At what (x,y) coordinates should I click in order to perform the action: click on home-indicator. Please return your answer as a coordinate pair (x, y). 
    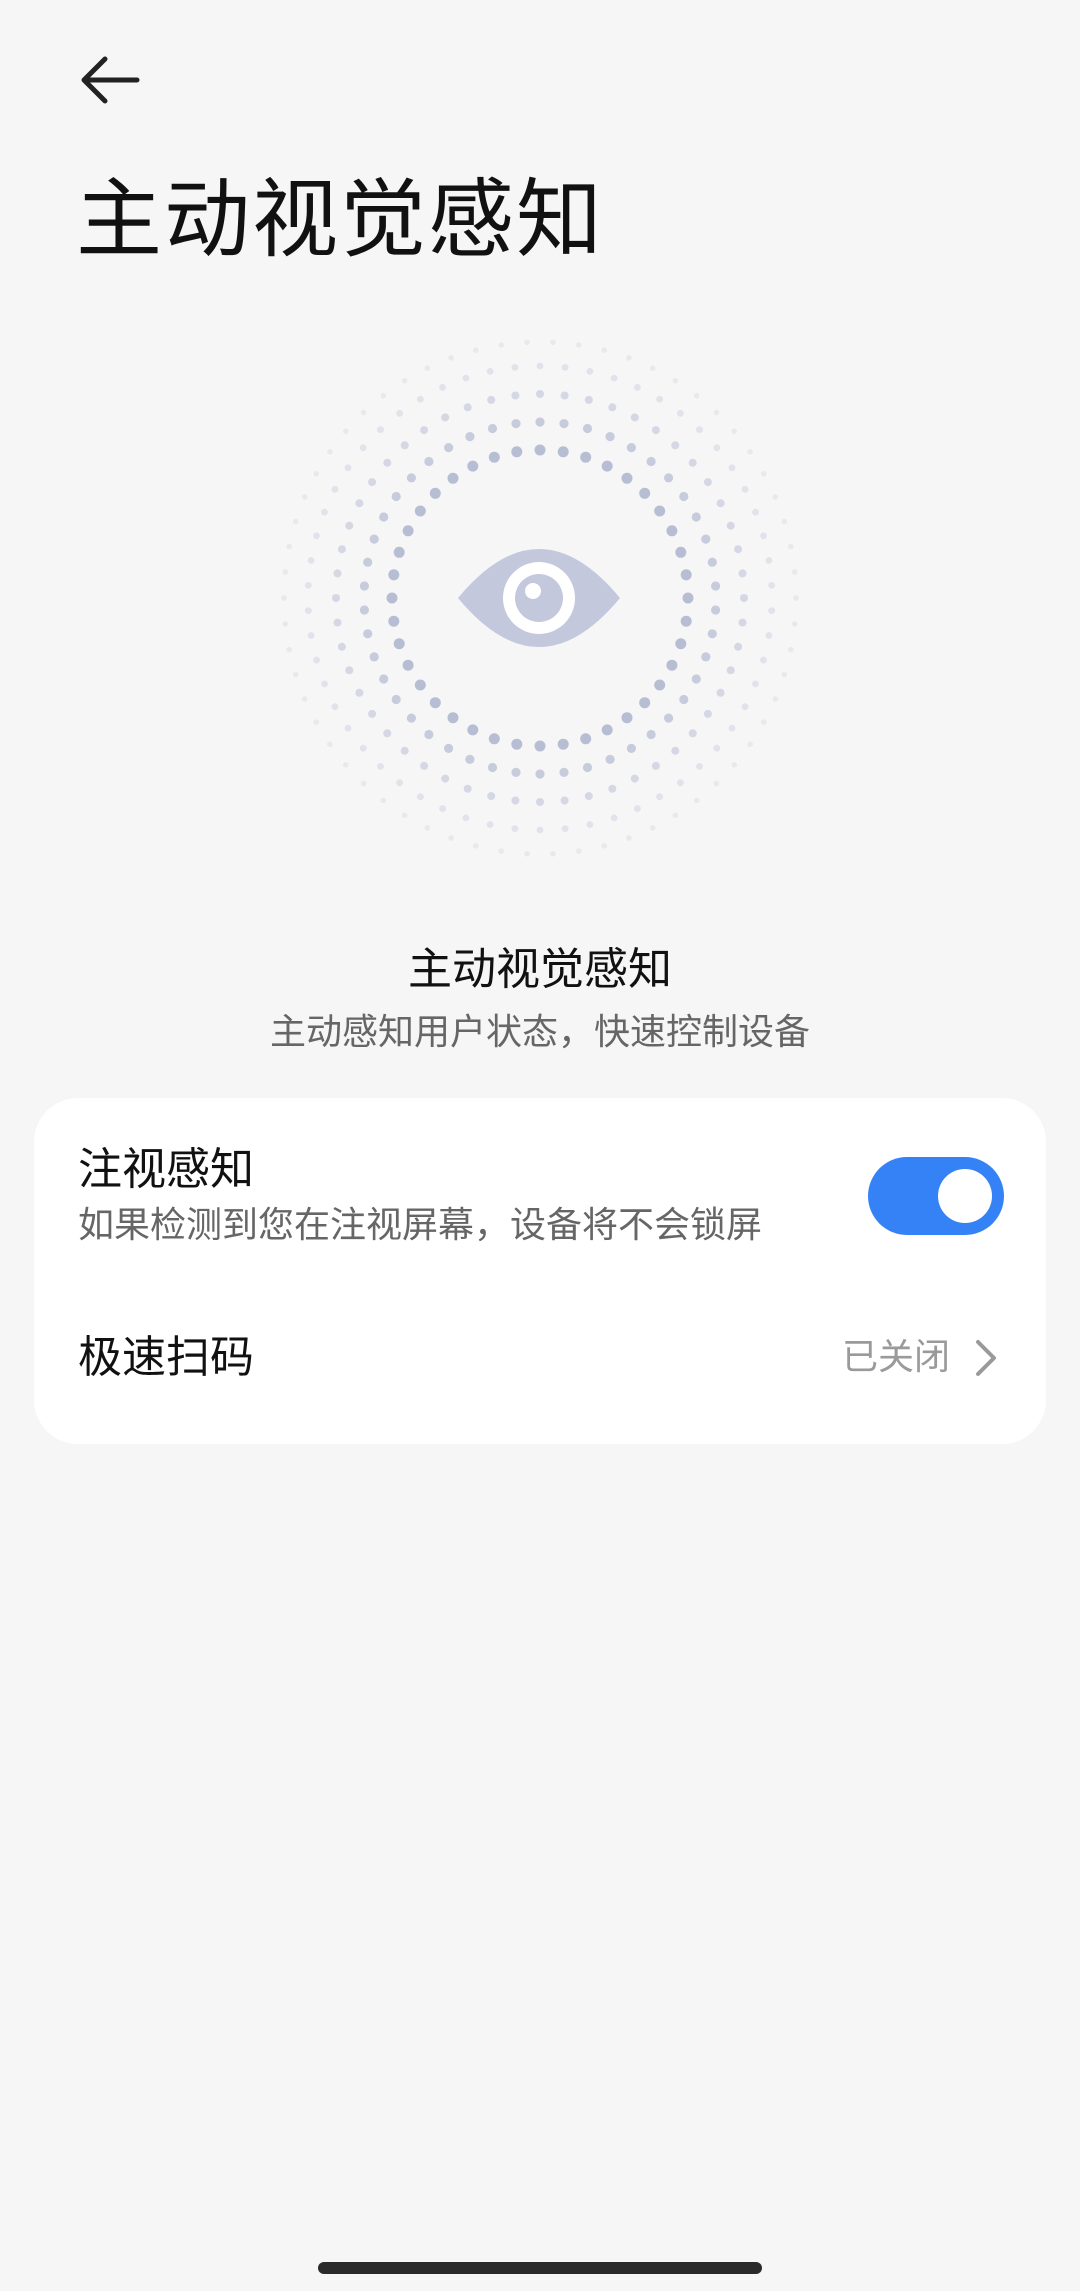
    Looking at the image, I should click on (540, 2268).